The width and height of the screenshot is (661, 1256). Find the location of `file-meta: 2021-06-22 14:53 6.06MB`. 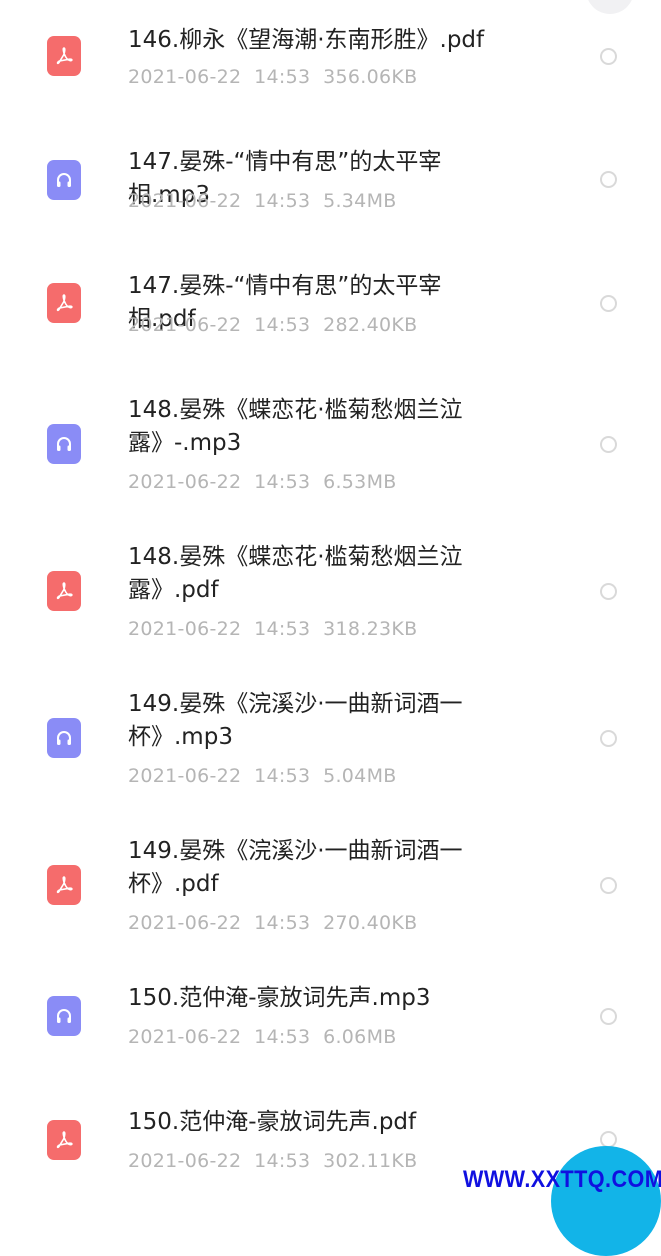

file-meta: 2021-06-22 14:53 6.06MB is located at coordinates (262, 1037).